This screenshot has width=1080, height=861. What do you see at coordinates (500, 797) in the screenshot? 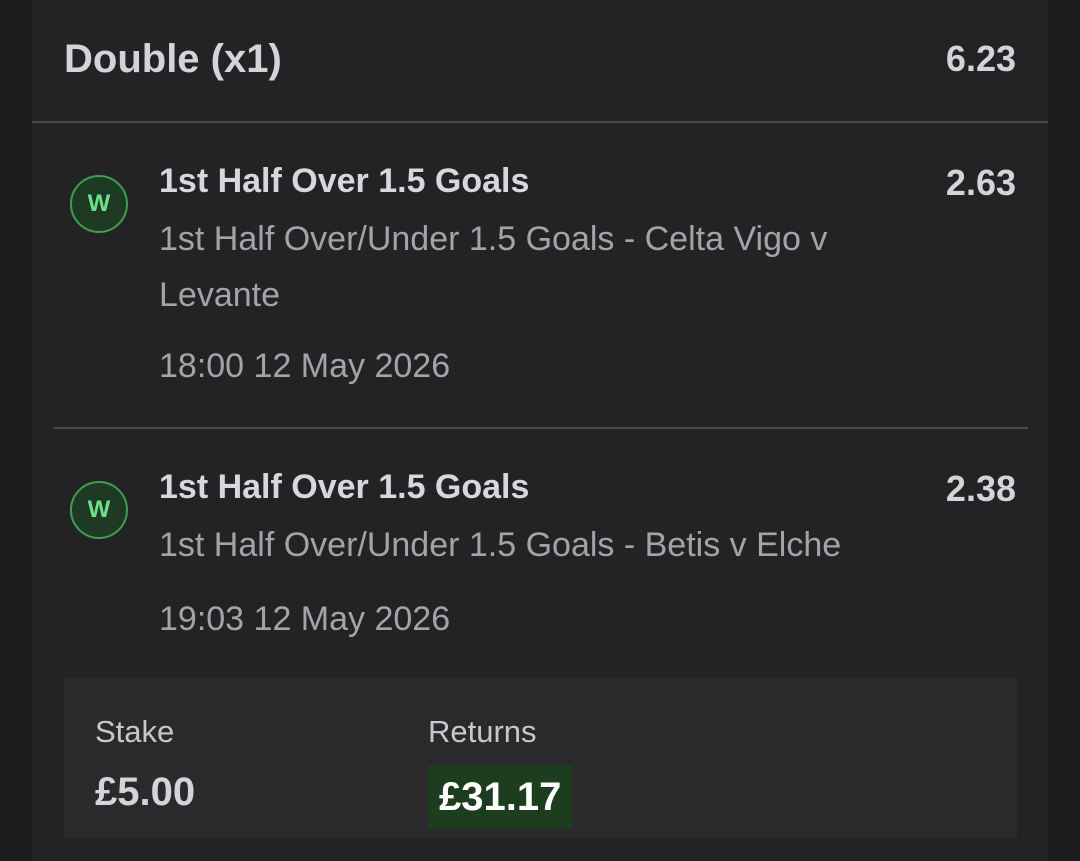
I see `returns-value: £31.17` at bounding box center [500, 797].